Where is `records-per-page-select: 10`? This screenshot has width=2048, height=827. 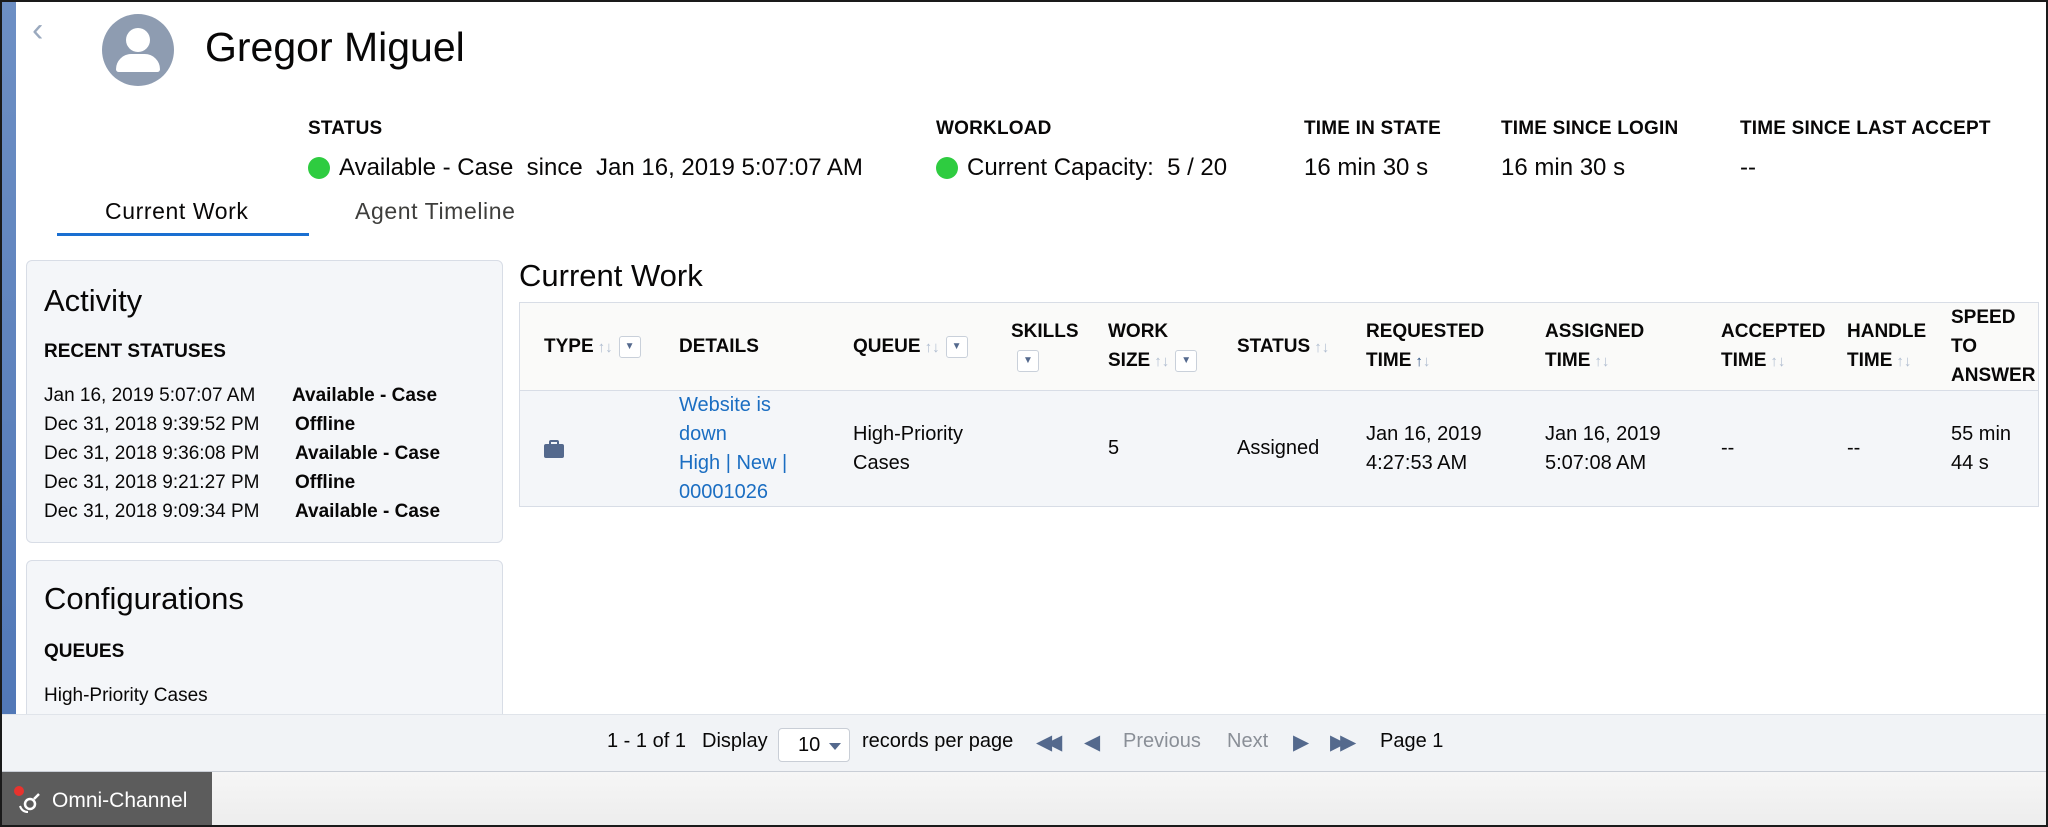
records-per-page-select: 10 is located at coordinates (814, 745).